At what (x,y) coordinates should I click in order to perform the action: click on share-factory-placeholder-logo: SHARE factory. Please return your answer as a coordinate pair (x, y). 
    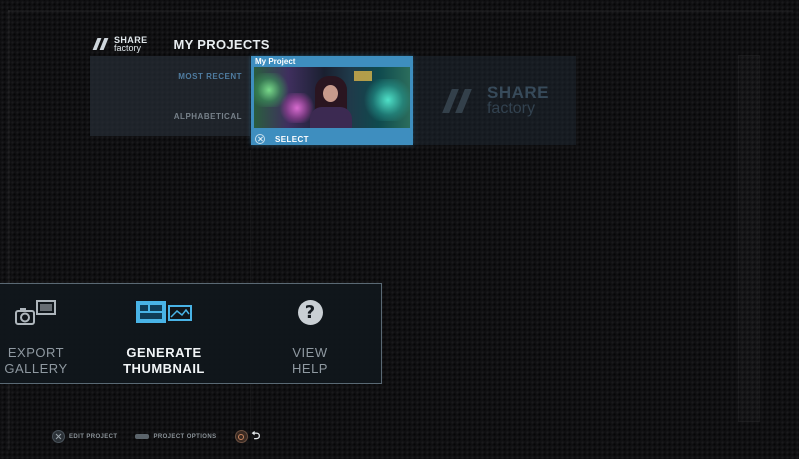
    Looking at the image, I should click on (495, 99).